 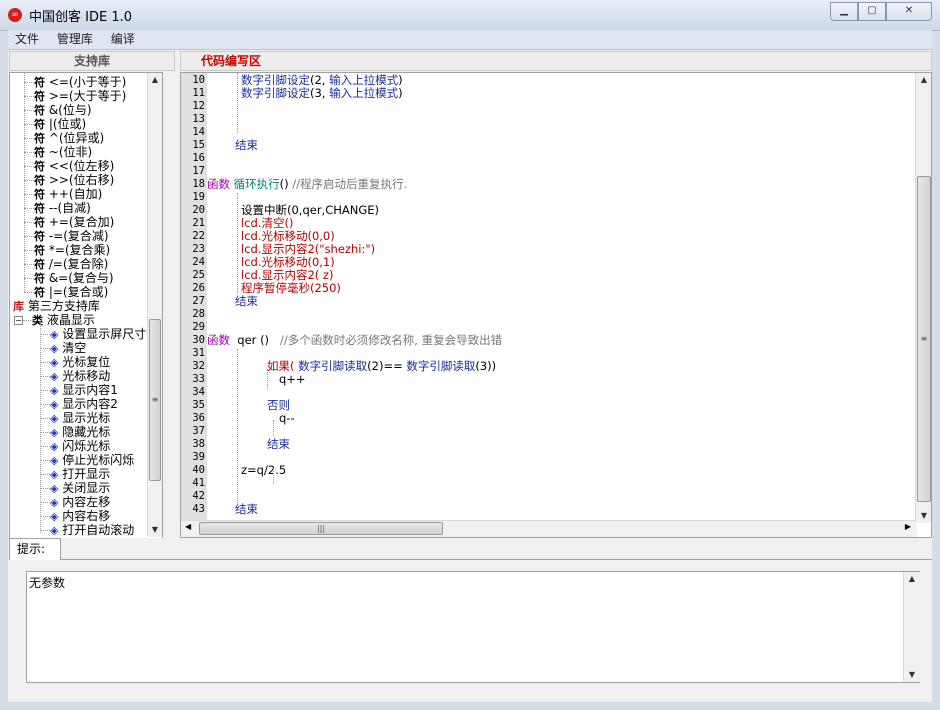 What do you see at coordinates (69, 152) in the screenshot?
I see `tree-item-label: ~(位非)` at bounding box center [69, 152].